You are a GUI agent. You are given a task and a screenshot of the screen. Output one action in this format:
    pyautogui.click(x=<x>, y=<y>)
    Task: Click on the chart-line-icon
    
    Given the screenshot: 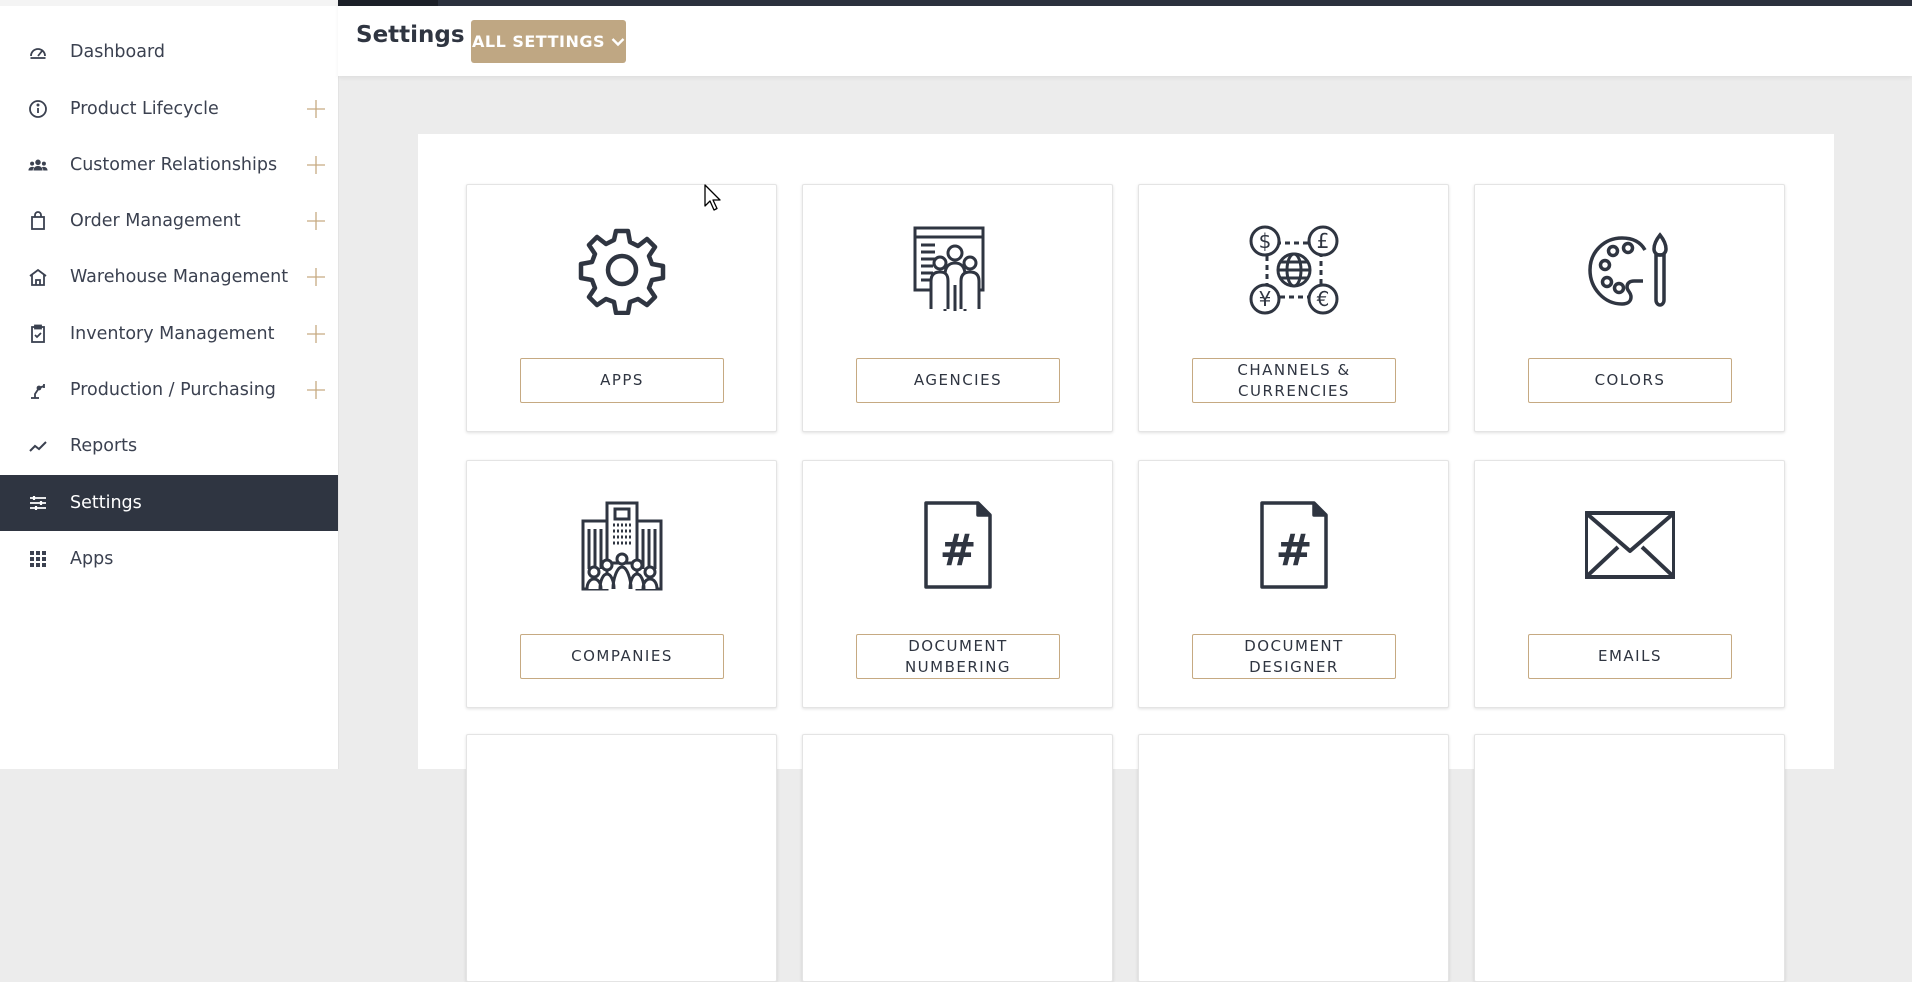 What is the action you would take?
    pyautogui.click(x=38, y=446)
    